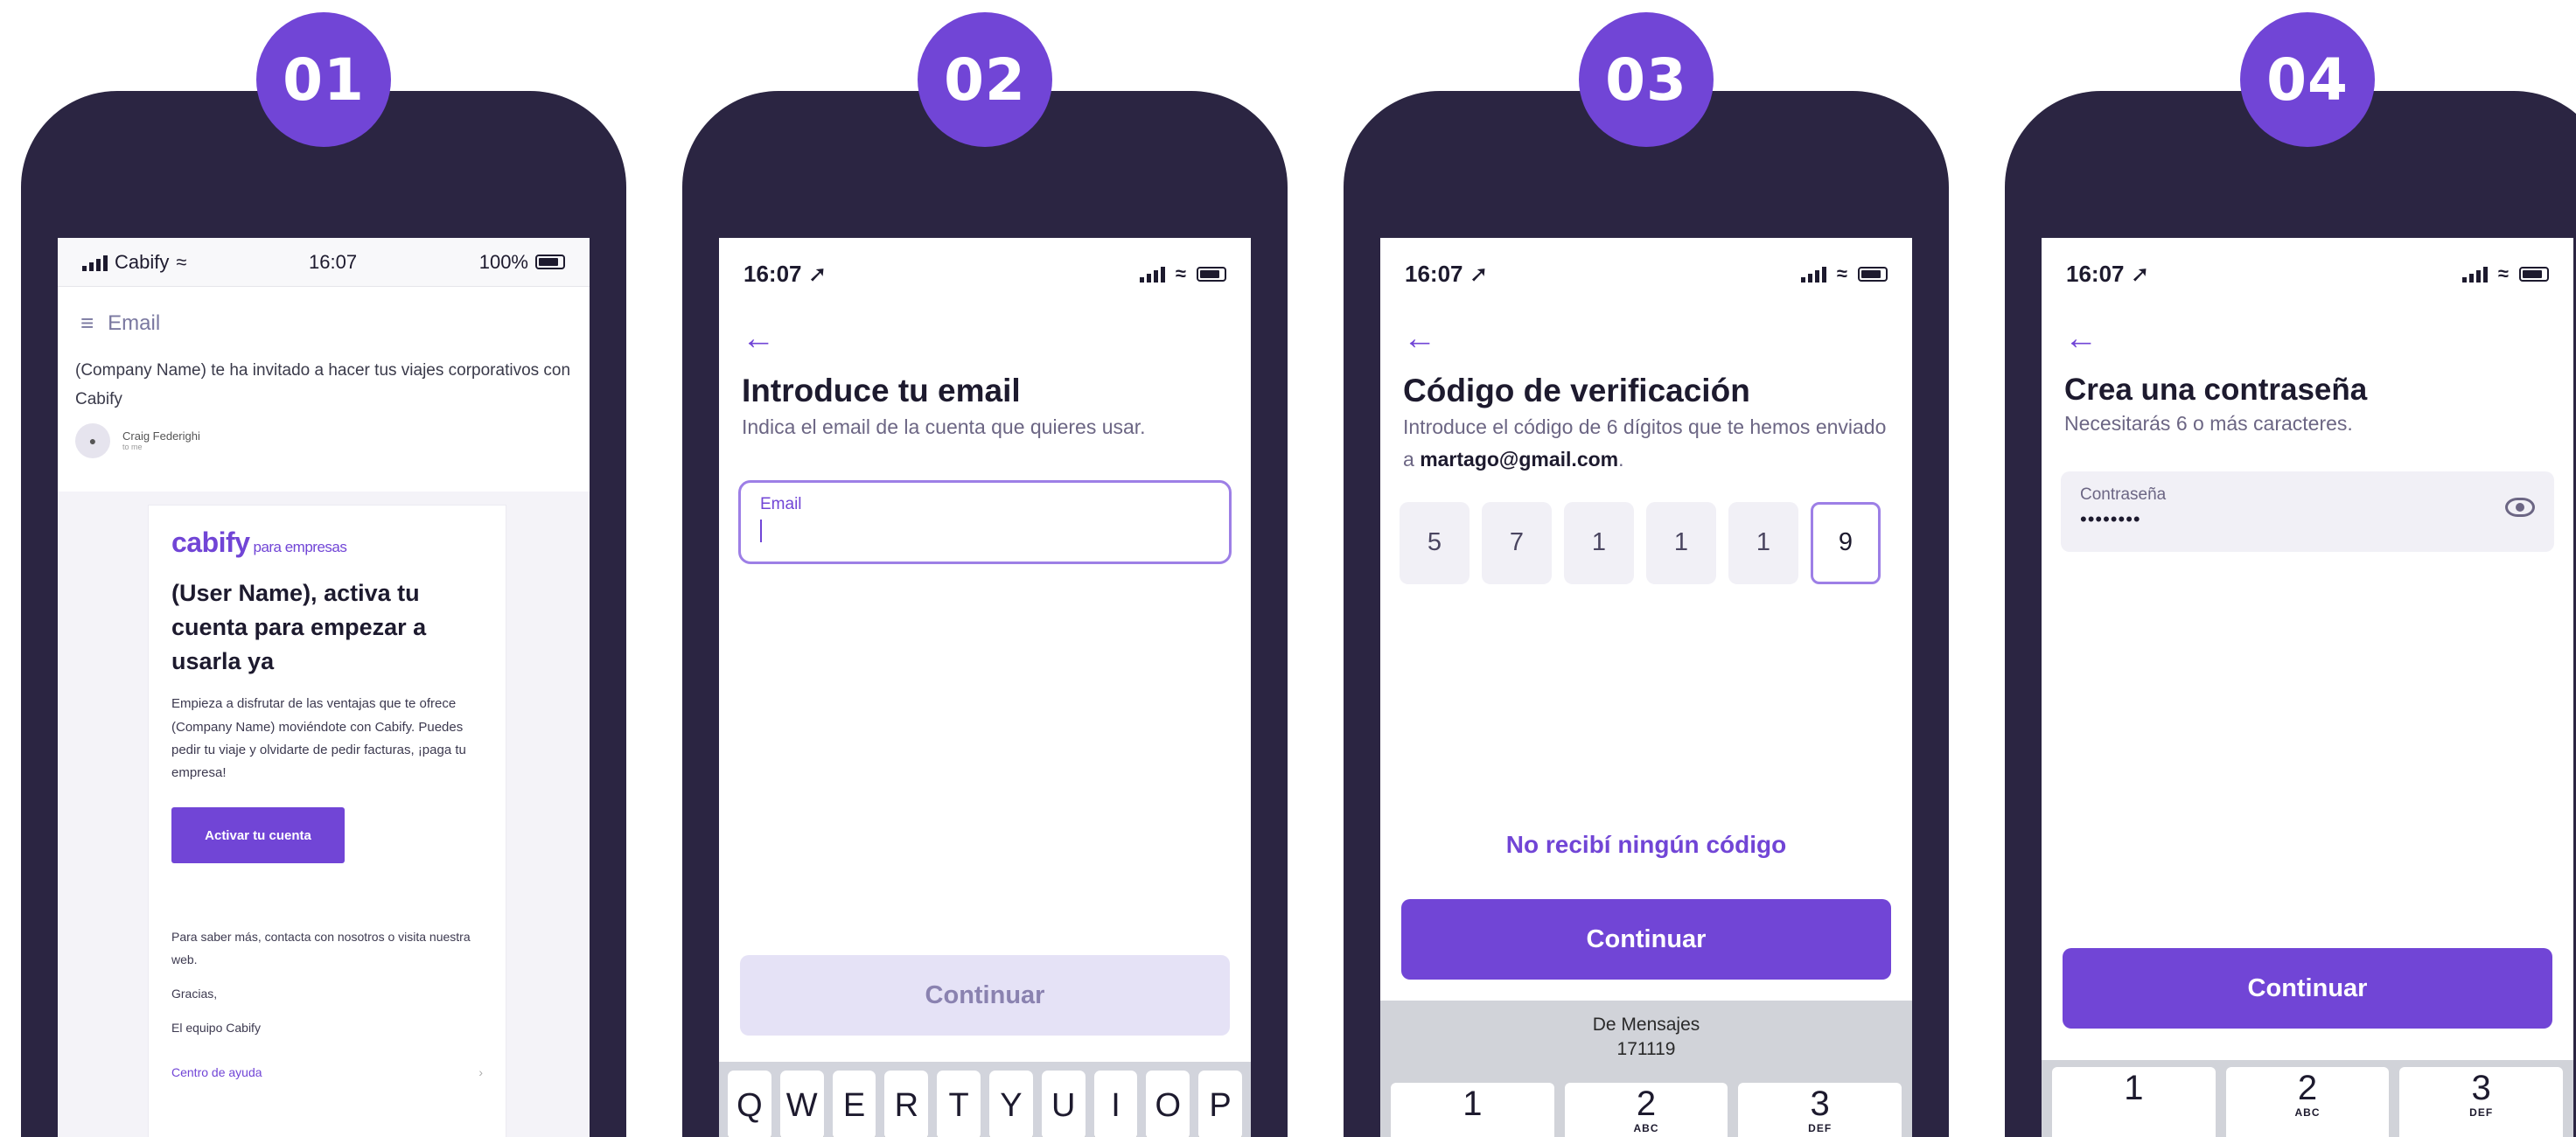  I want to click on sender-name: Craig Federighi, so click(161, 436).